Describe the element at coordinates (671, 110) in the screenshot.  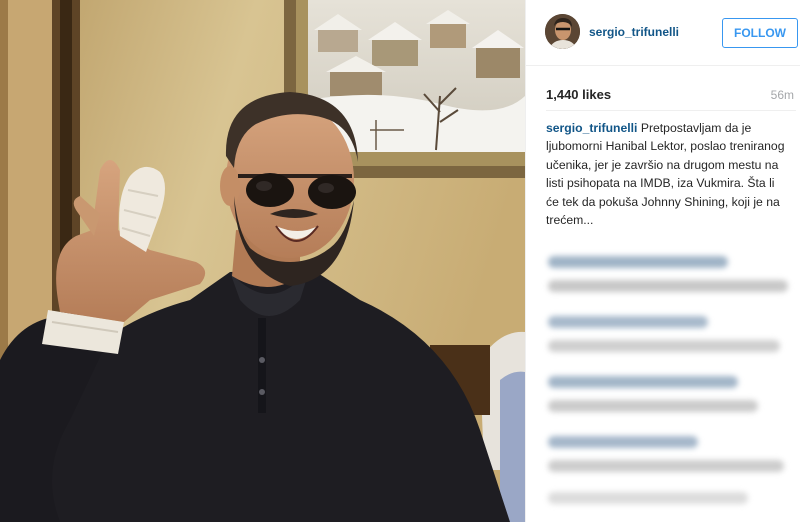
I see `divider` at that location.